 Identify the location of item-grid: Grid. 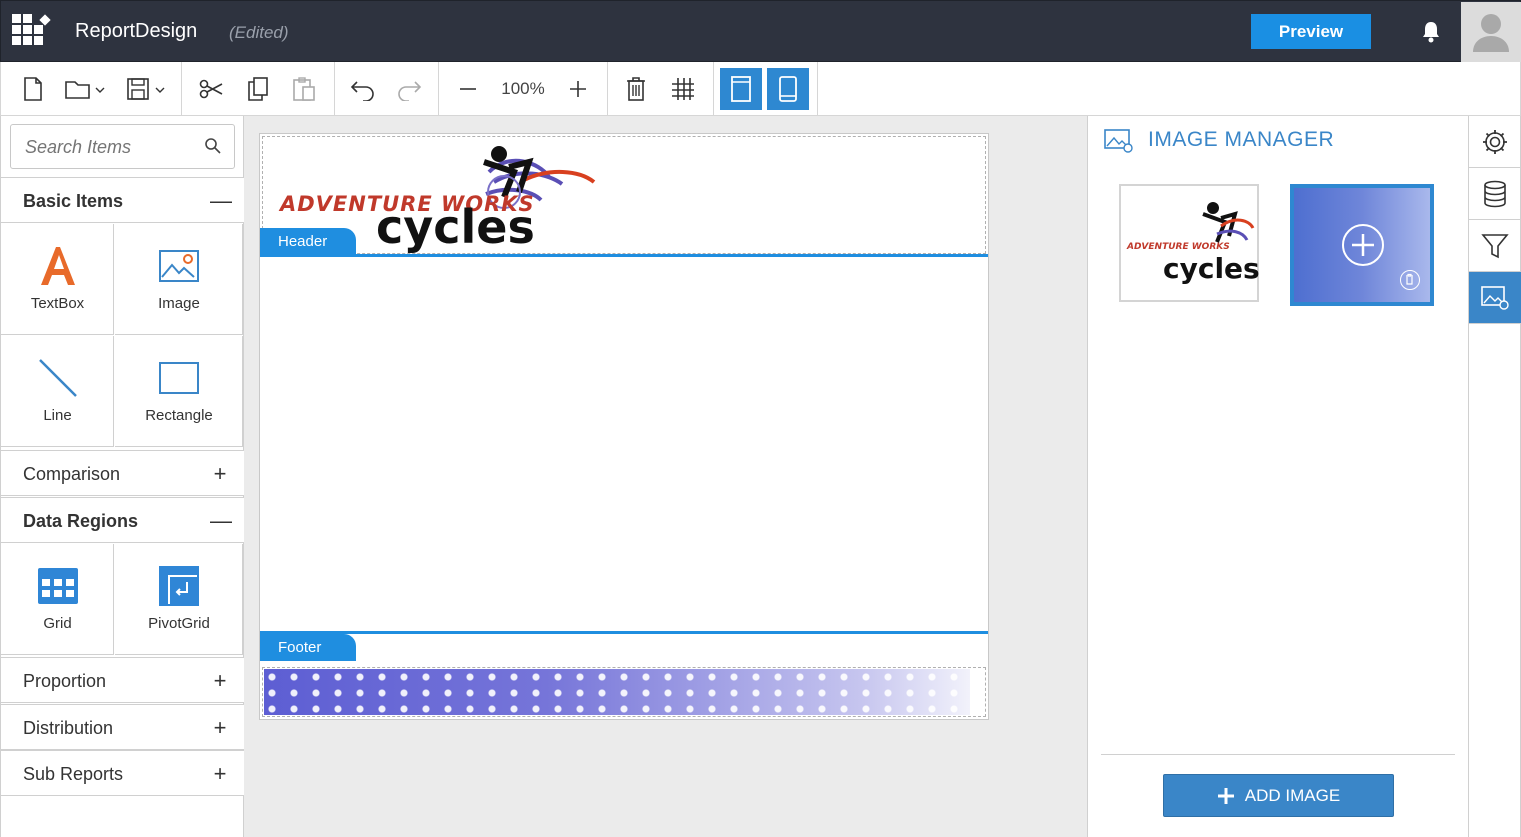
(57, 599).